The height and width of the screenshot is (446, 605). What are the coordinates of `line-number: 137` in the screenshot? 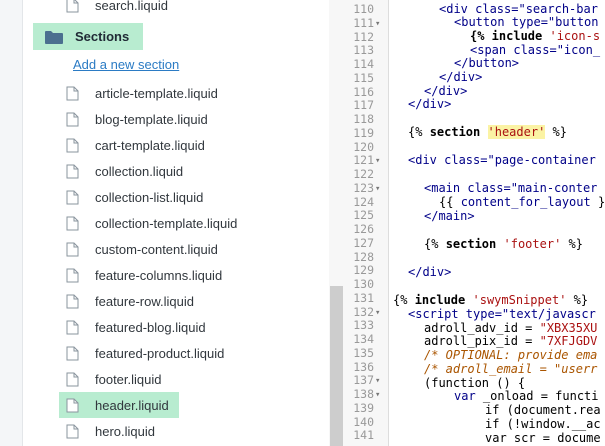 It's located at (363, 380).